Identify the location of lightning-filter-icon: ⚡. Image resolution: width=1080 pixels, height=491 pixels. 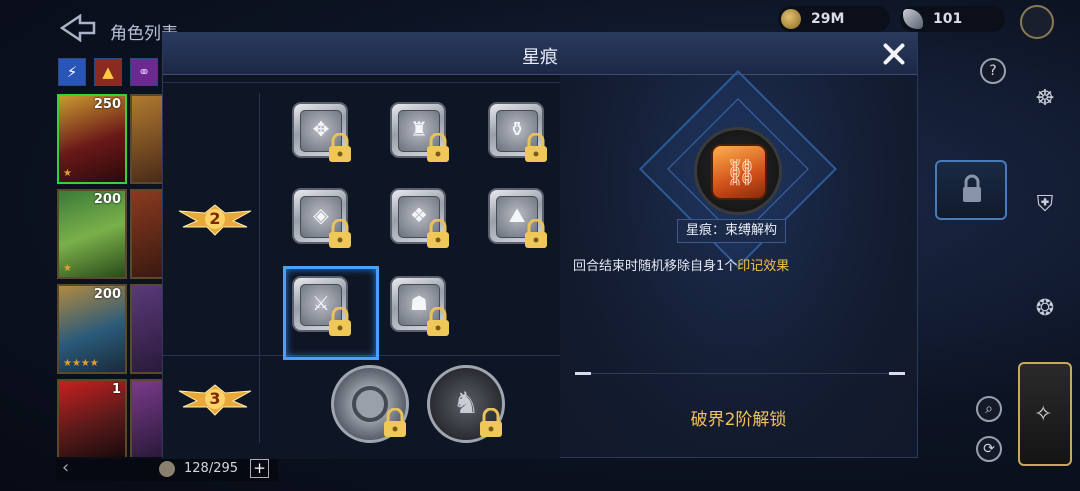
(72, 72).